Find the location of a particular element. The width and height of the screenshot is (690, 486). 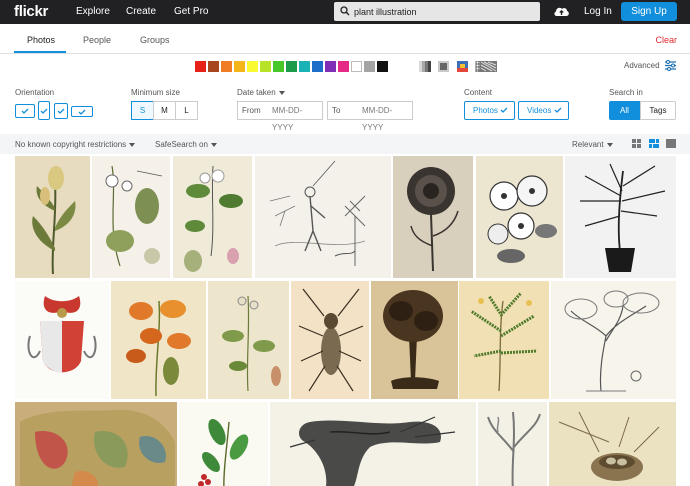

tab-groups: Groups is located at coordinates (155, 40).